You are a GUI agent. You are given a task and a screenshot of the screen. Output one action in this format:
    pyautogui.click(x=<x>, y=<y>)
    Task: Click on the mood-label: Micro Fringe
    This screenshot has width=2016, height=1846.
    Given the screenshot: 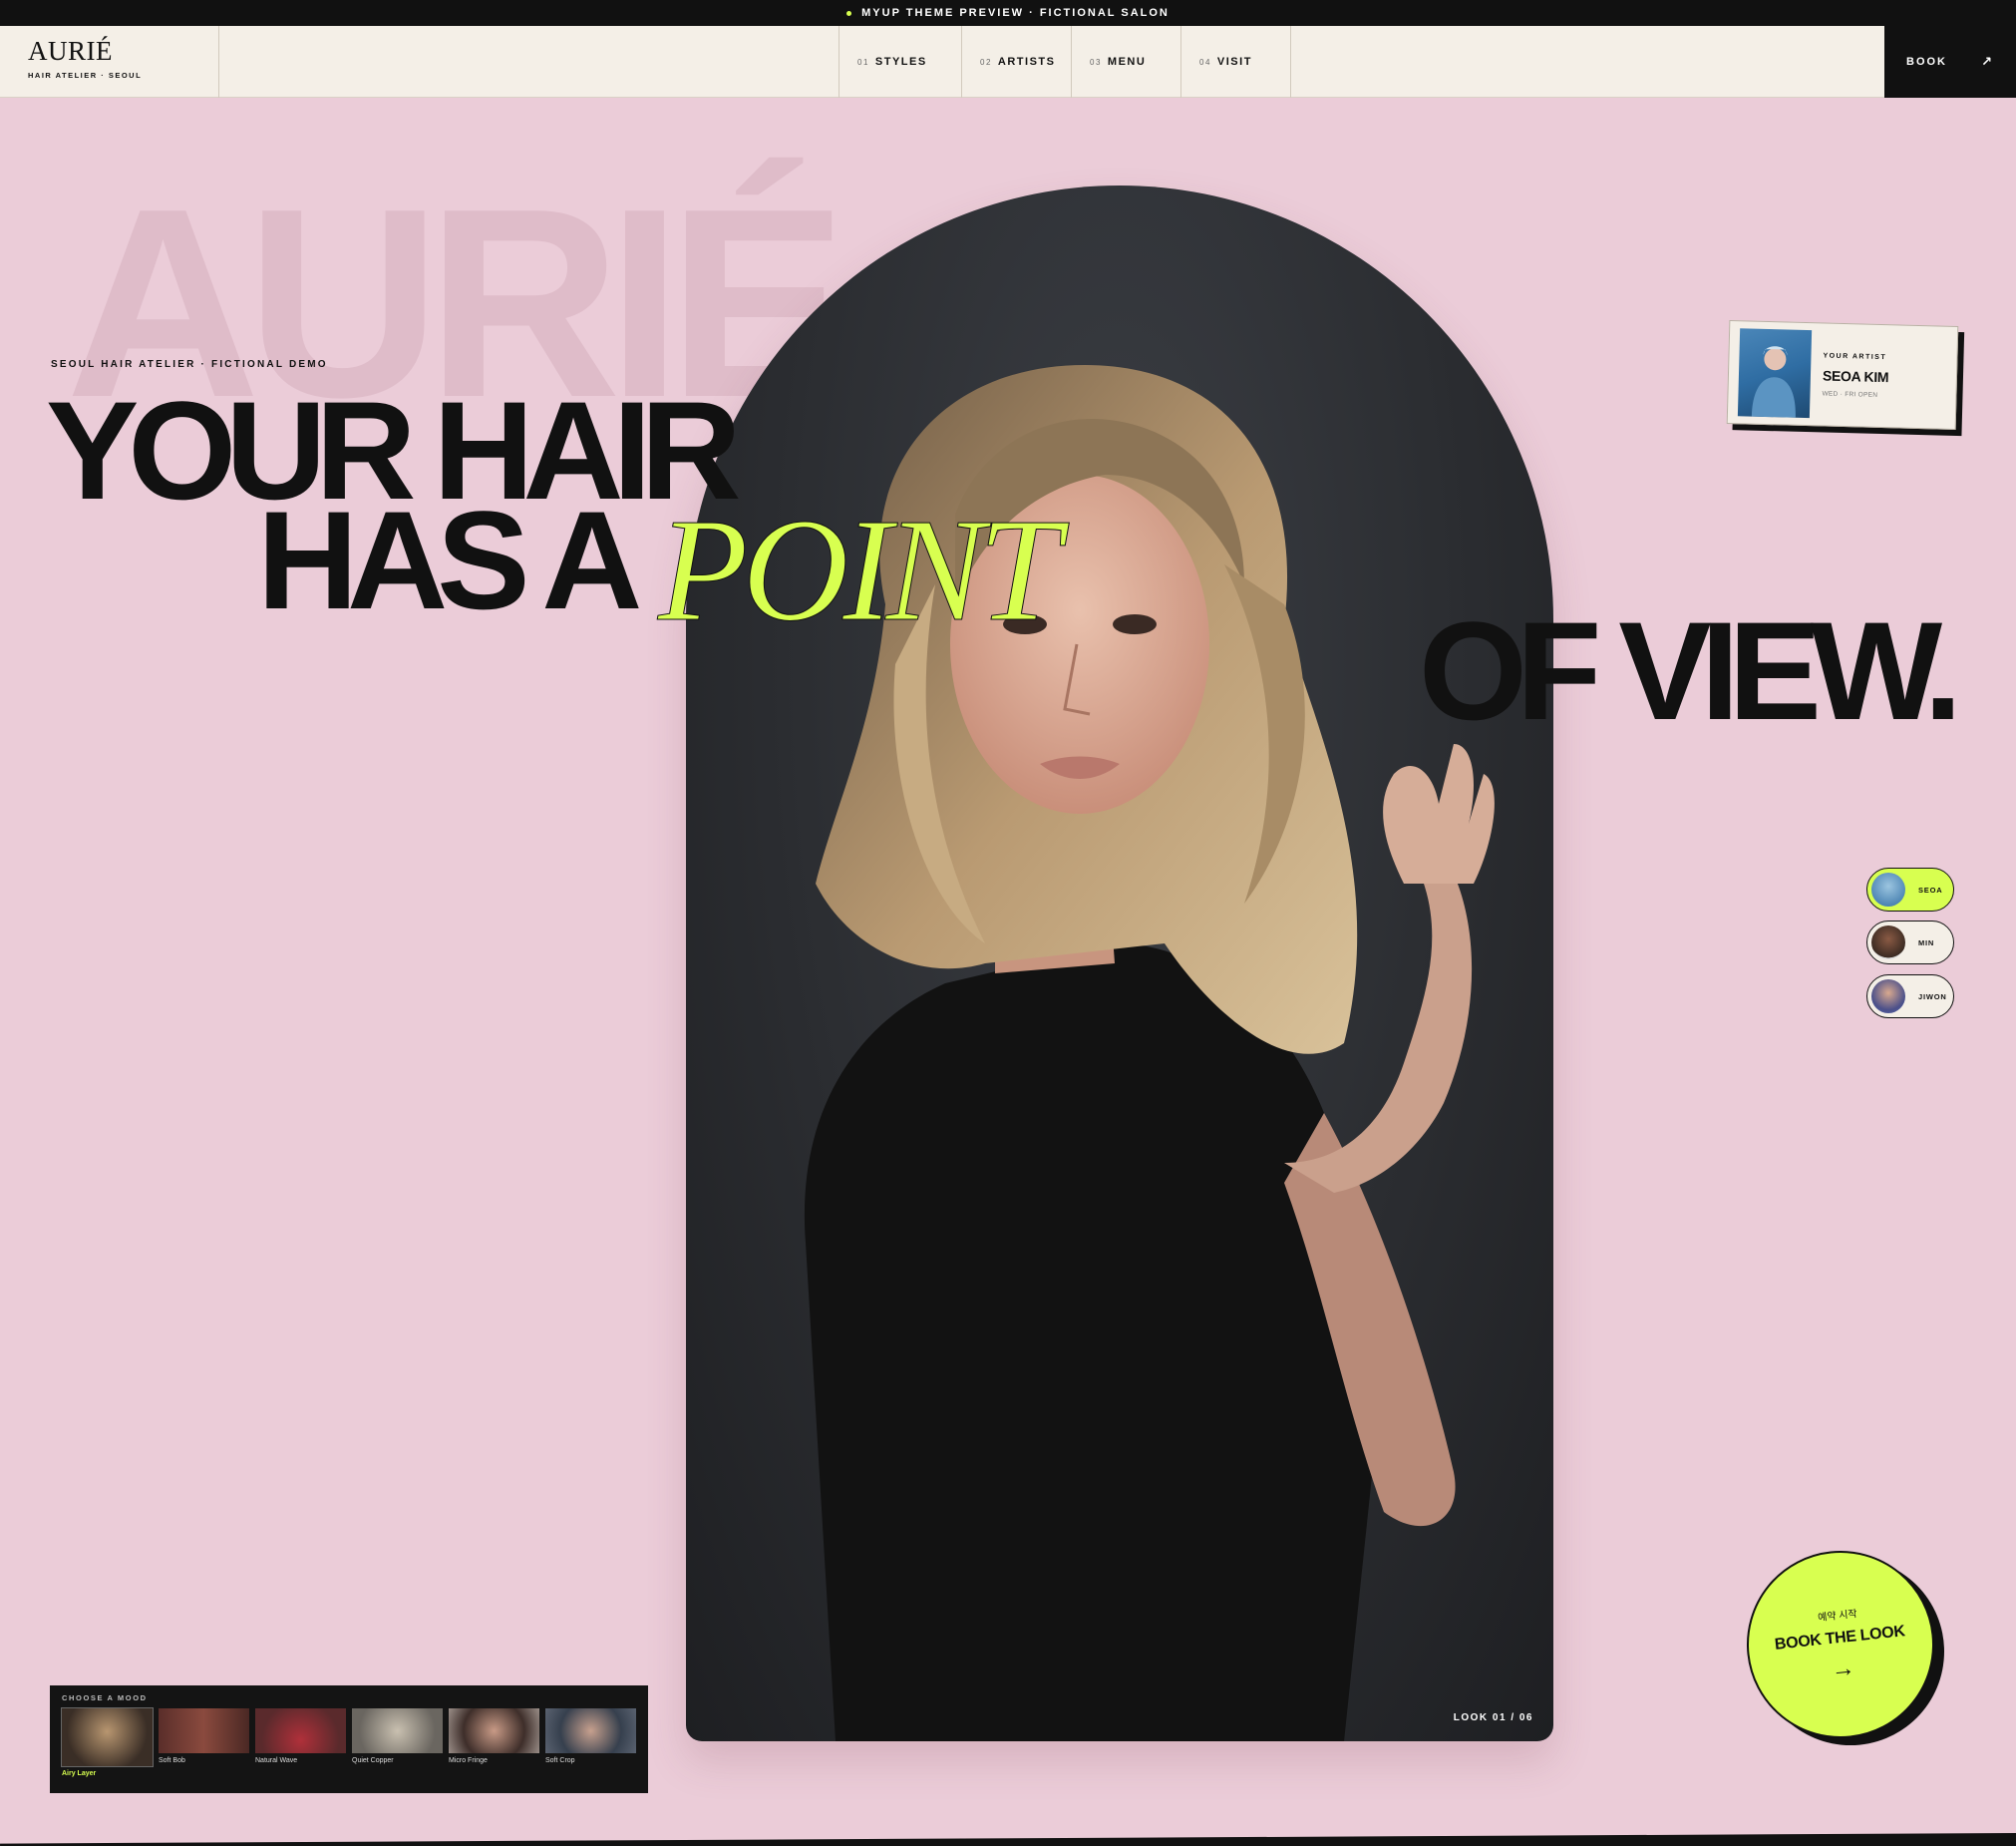 What is the action you would take?
    pyautogui.click(x=468, y=1760)
    